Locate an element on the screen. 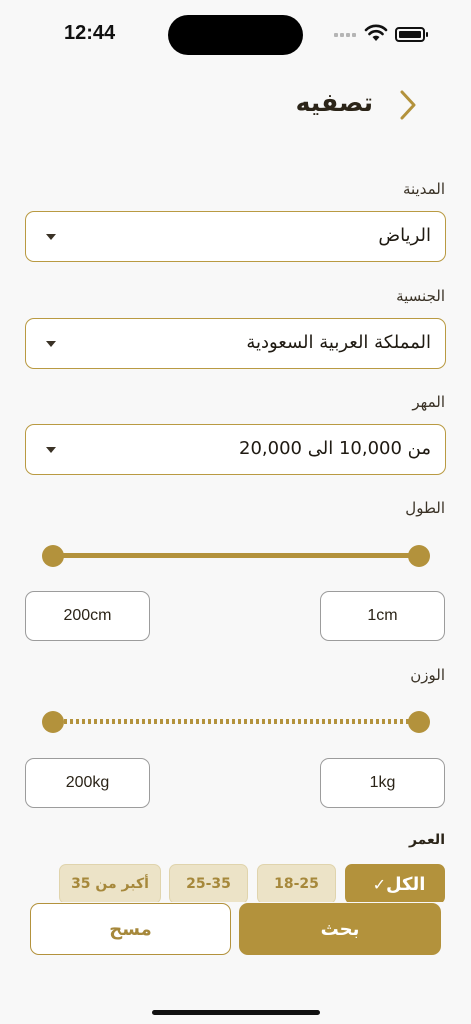 Image resolution: width=471 pixels, height=1024 pixels. age-label: العمر is located at coordinates (426, 840).